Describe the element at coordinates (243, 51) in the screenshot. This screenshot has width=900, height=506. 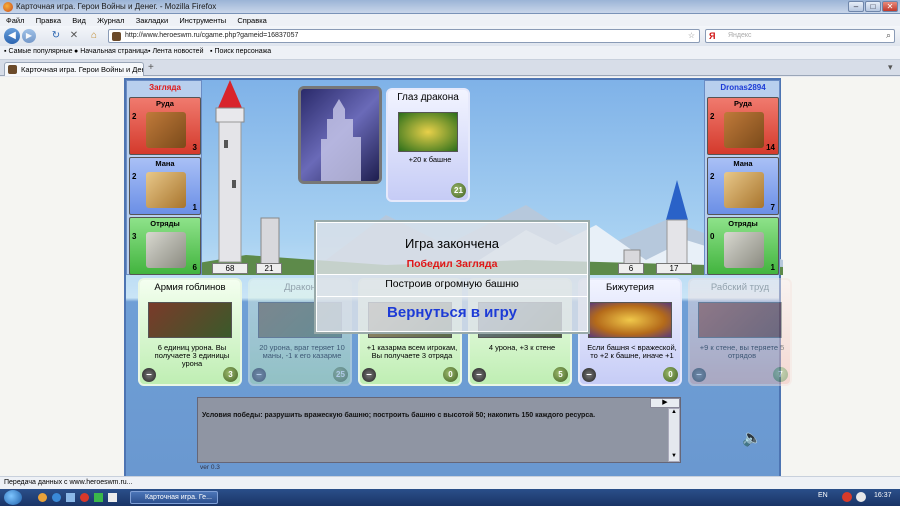
I see `bookmark-label: Поиск персонажа` at that location.